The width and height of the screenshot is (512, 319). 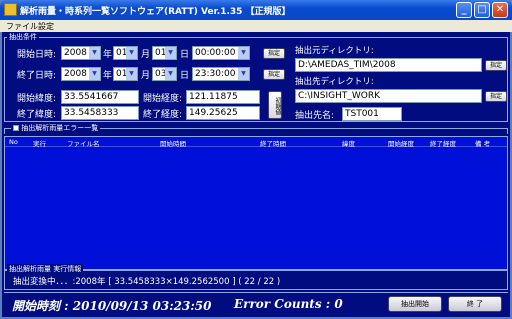 I want to click on start-year-select: 2008 ▼, so click(x=81, y=53).